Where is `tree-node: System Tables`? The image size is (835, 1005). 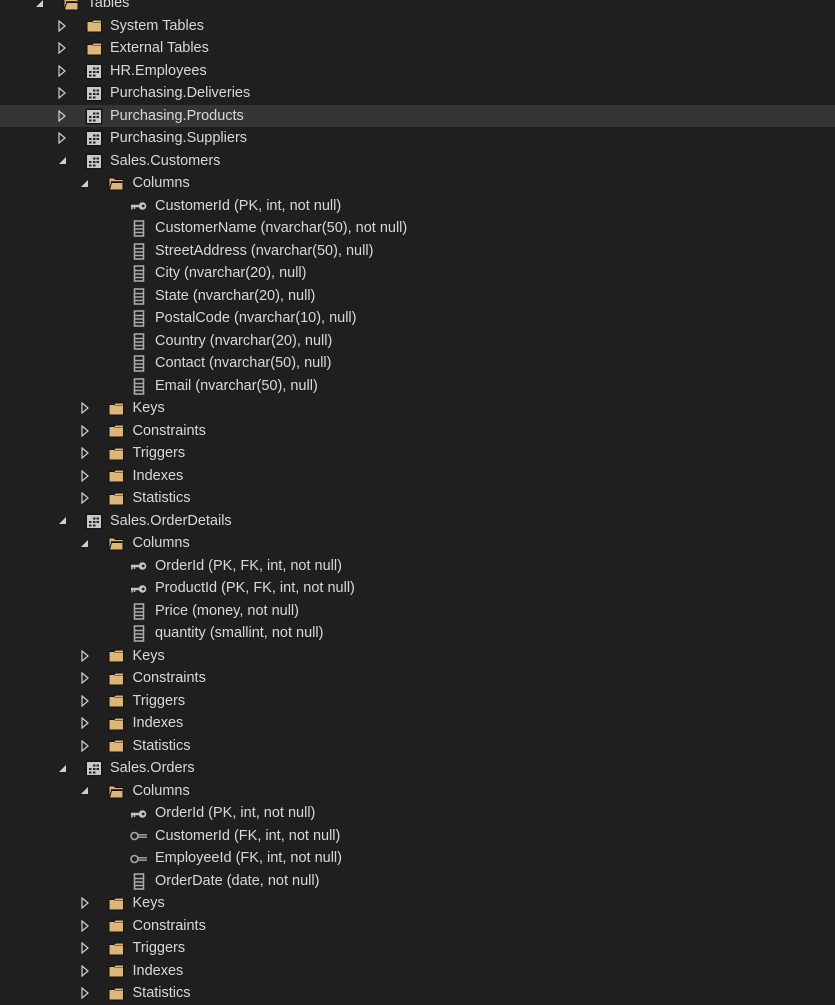
tree-node: System Tables is located at coordinates (417, 26).